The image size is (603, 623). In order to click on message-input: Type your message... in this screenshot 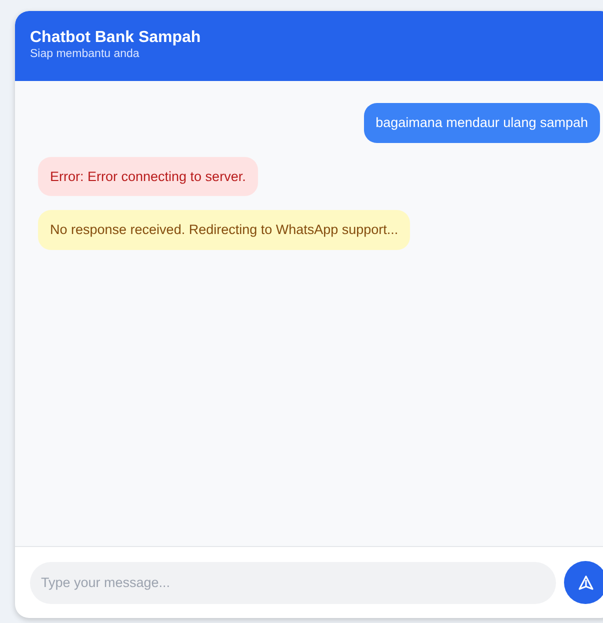, I will do `click(293, 583)`.